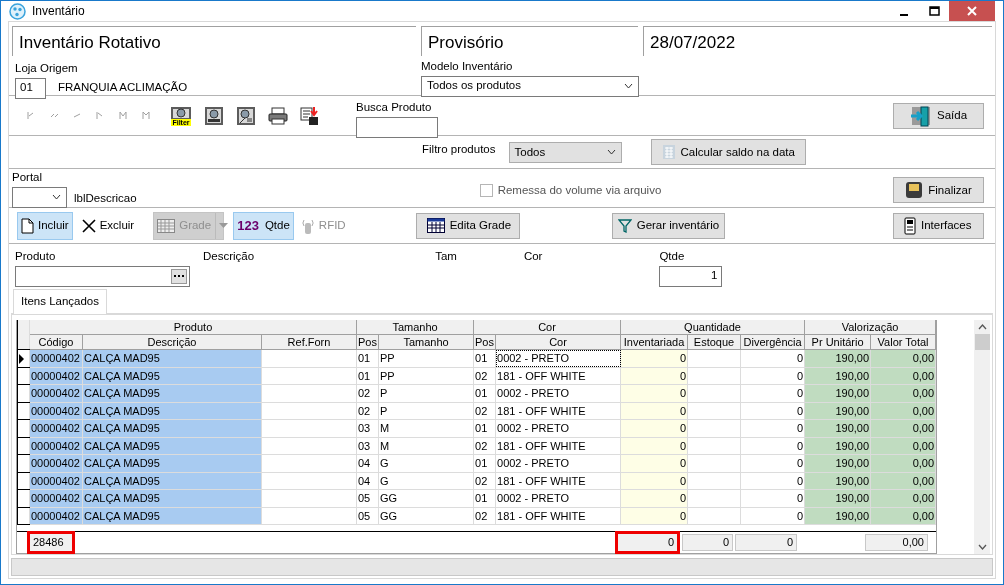 This screenshot has width=1004, height=585. What do you see at coordinates (39, 197) in the screenshot?
I see `portal-dropdown` at bounding box center [39, 197].